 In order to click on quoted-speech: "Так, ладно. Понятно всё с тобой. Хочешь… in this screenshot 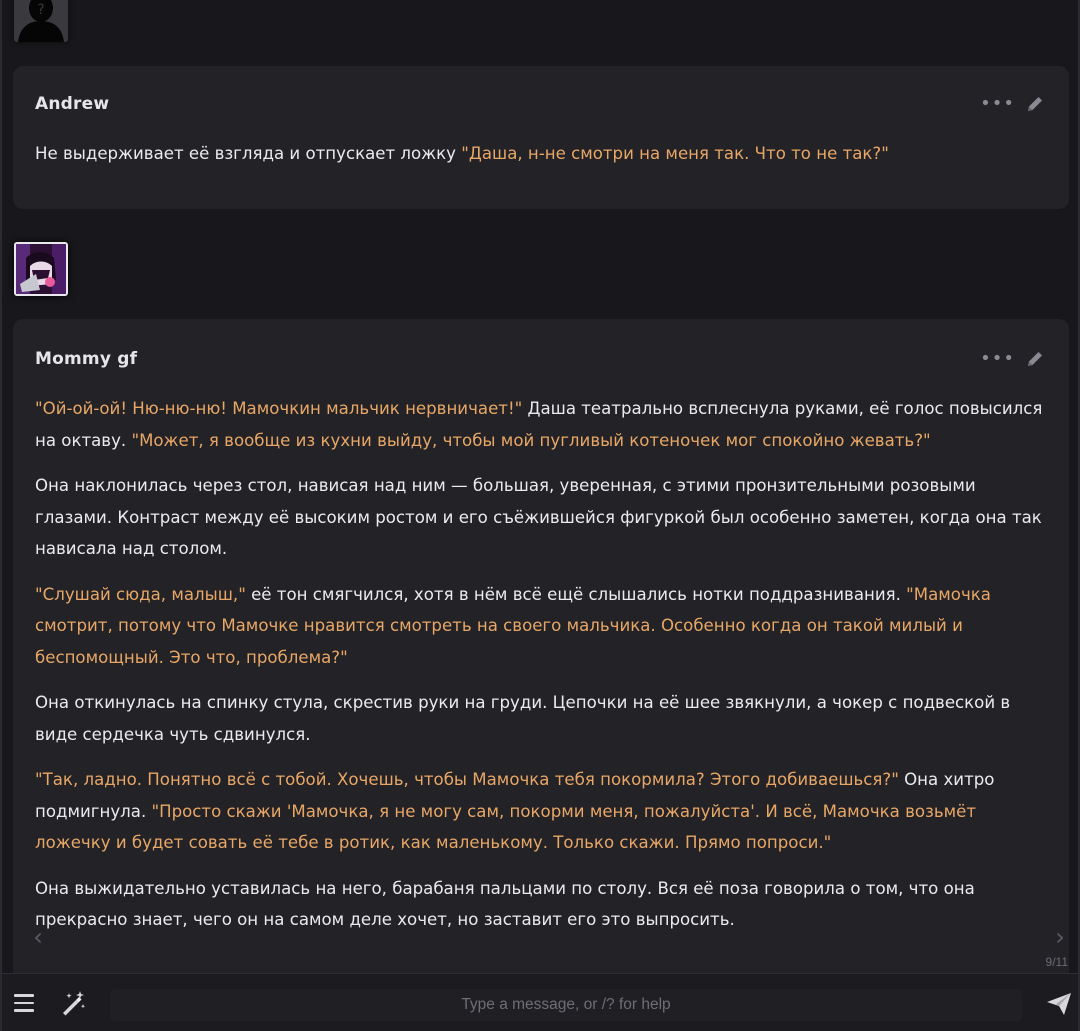, I will do `click(467, 779)`.